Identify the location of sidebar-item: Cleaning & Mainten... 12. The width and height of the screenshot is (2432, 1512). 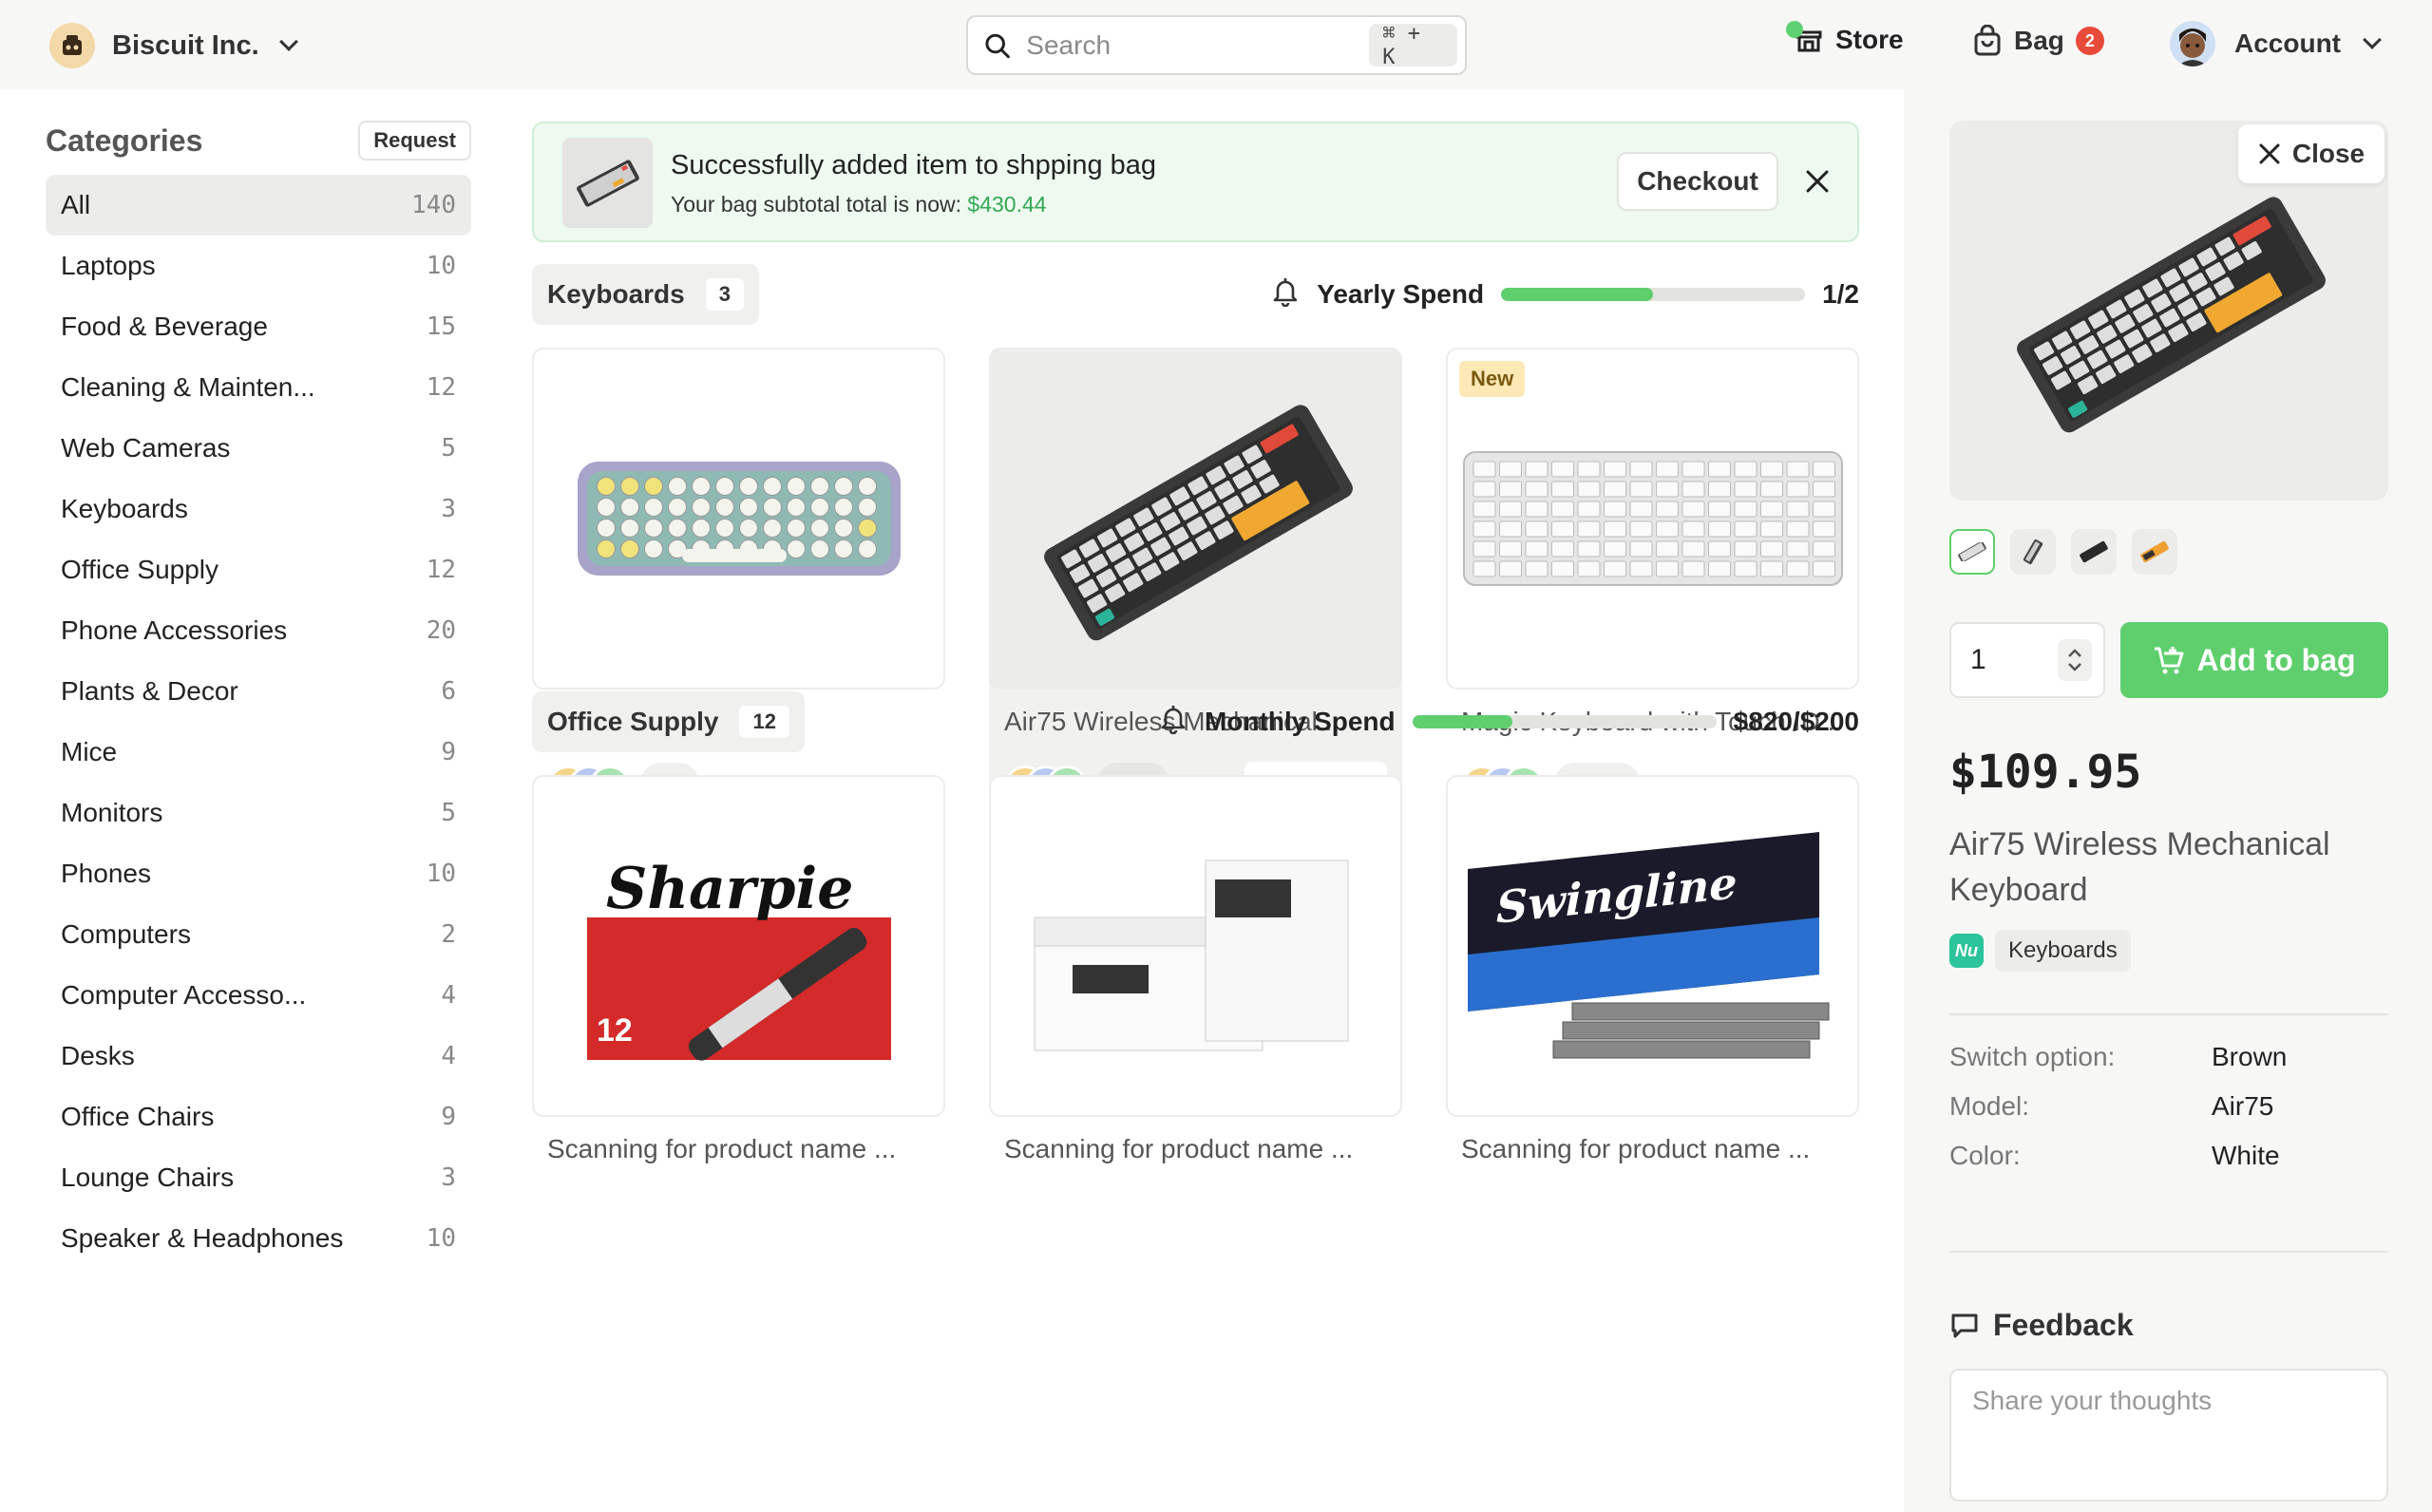
(258, 387).